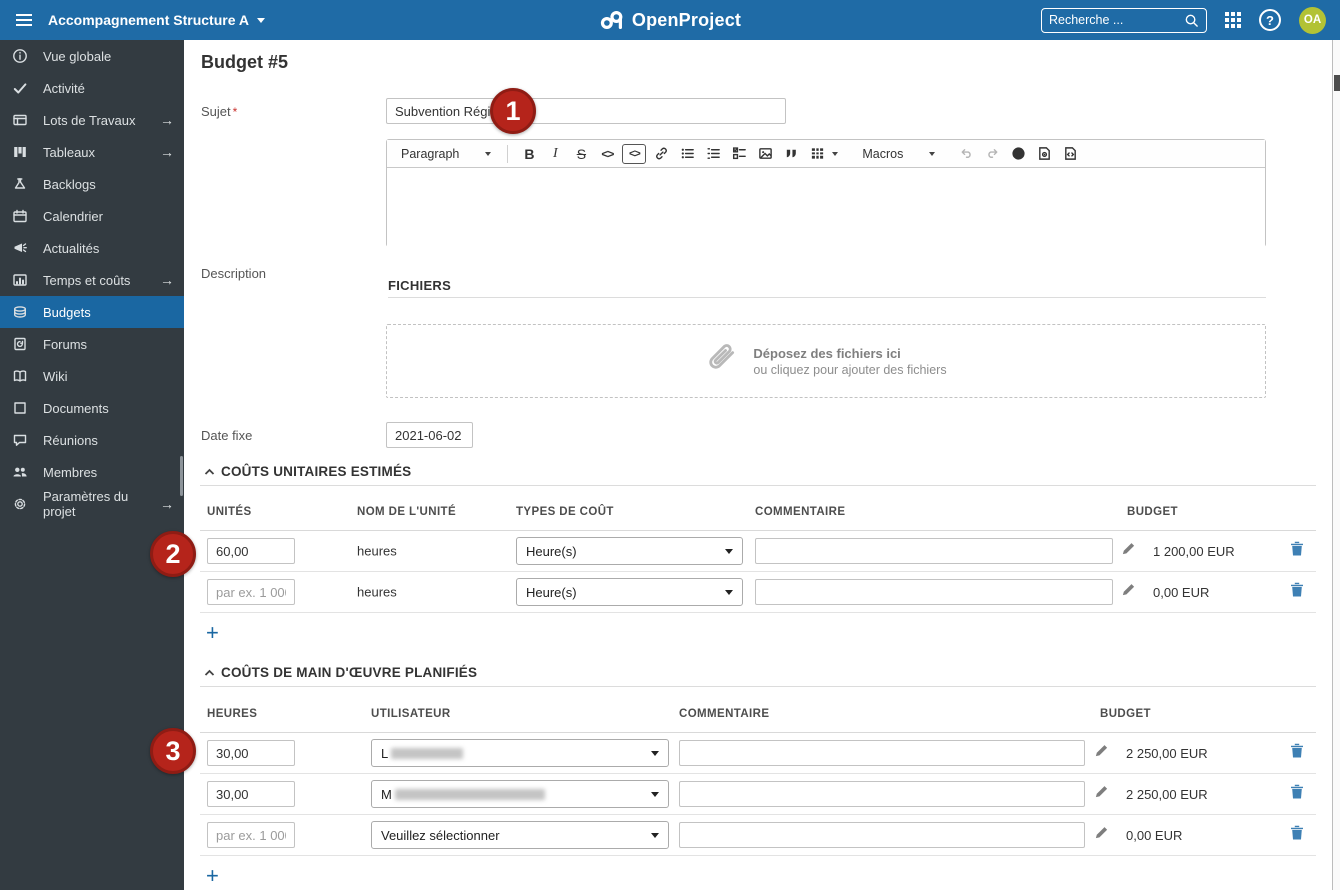 This screenshot has height=890, width=1340. What do you see at coordinates (235, 112) in the screenshot?
I see `required-marker: *` at bounding box center [235, 112].